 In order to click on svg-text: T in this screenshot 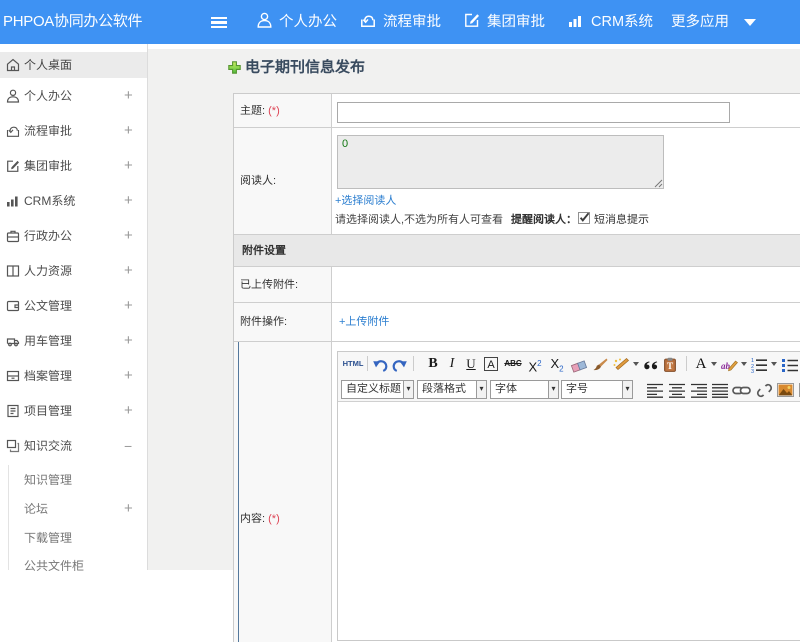, I will do `click(670, 366)`.